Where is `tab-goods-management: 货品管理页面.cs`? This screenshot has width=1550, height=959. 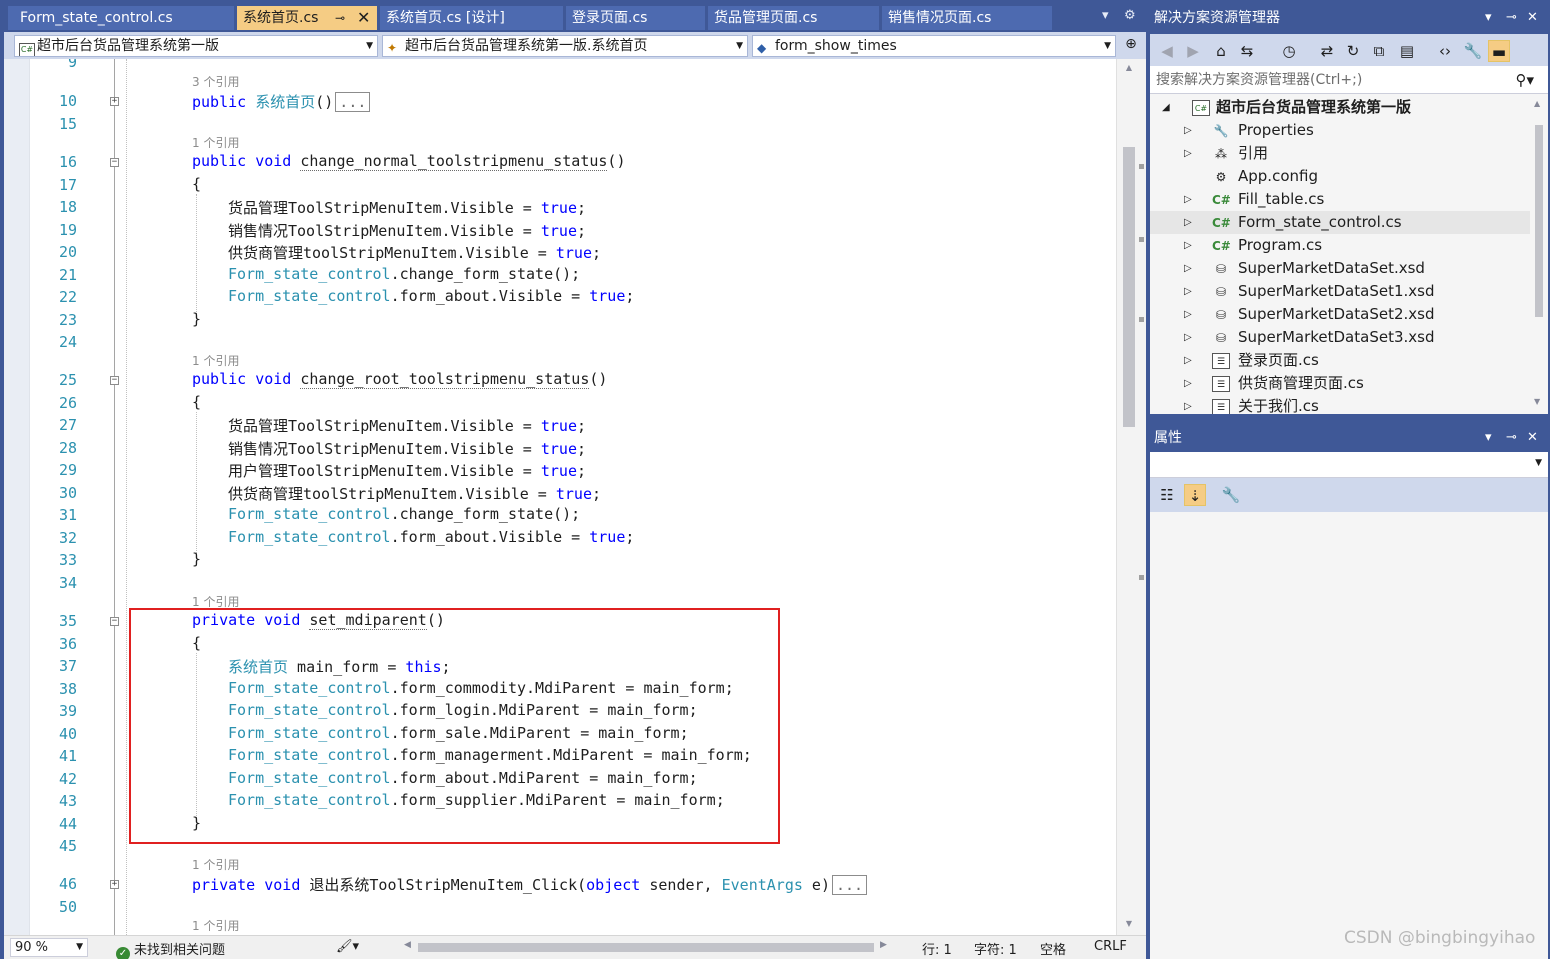 tab-goods-management: 货品管理页面.cs is located at coordinates (793, 18).